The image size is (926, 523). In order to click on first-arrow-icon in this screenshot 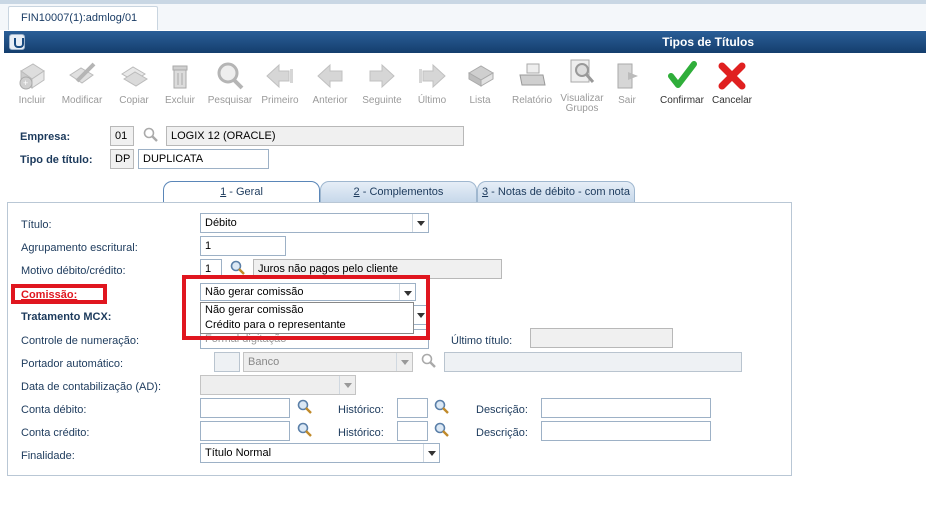, I will do `click(280, 76)`.